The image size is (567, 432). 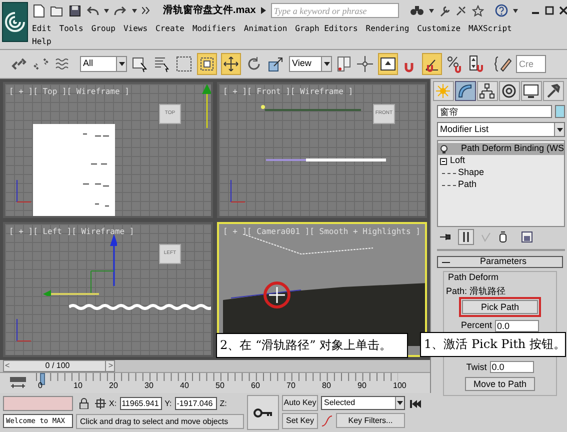 I want to click on ruler-label: 100, so click(x=399, y=386).